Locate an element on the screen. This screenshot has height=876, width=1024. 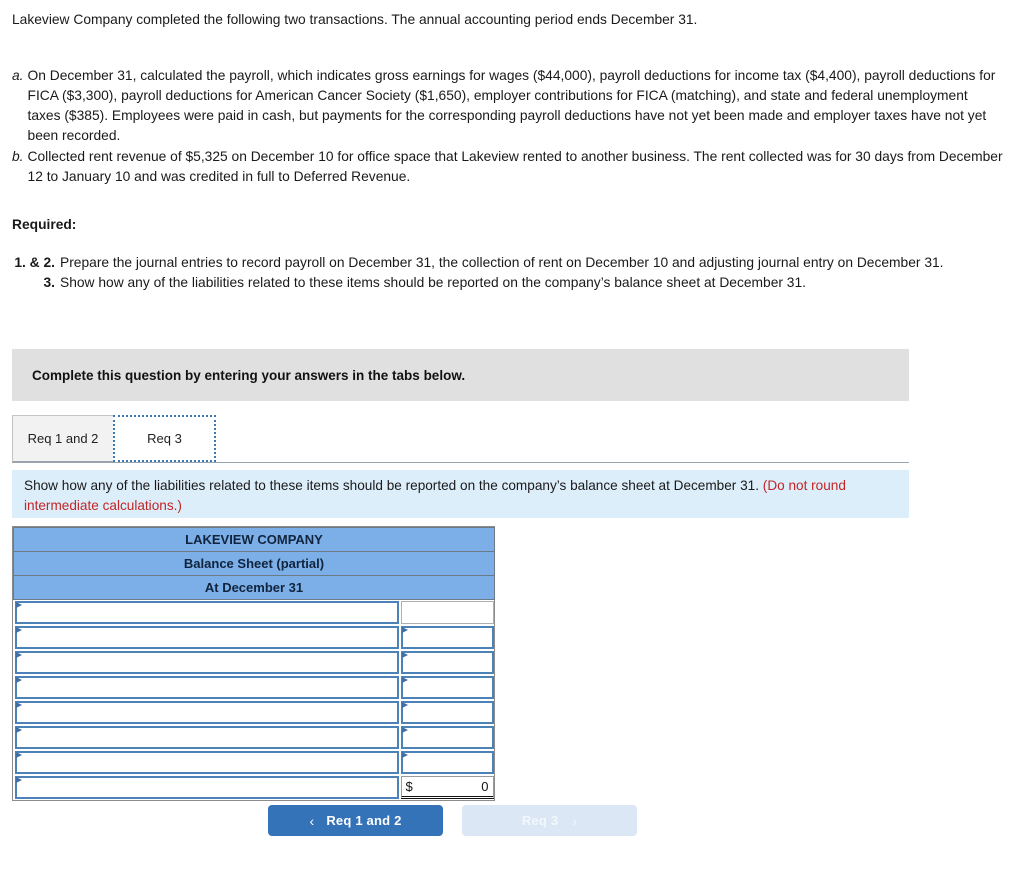
row-2-label-input is located at coordinates (206, 637).